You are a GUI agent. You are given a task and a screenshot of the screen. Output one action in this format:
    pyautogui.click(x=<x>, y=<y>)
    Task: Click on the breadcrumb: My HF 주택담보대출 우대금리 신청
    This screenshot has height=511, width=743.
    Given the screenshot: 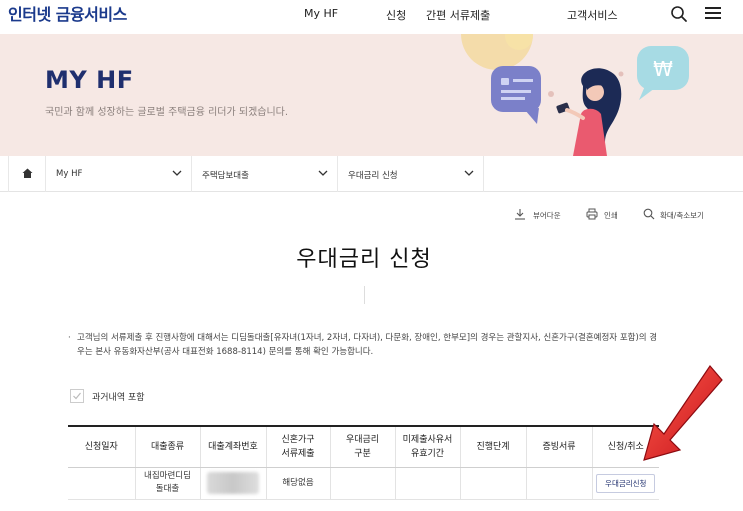 What is the action you would take?
    pyautogui.click(x=371, y=174)
    